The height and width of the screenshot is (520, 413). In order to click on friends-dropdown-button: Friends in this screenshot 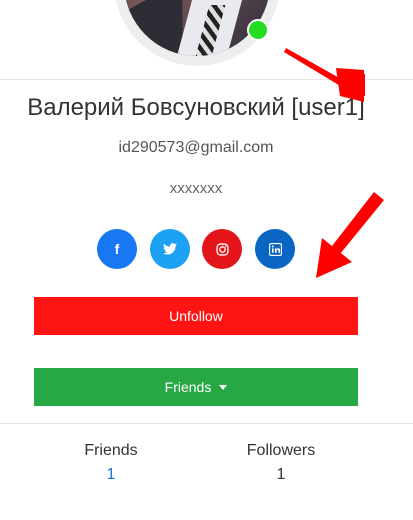, I will do `click(196, 387)`.